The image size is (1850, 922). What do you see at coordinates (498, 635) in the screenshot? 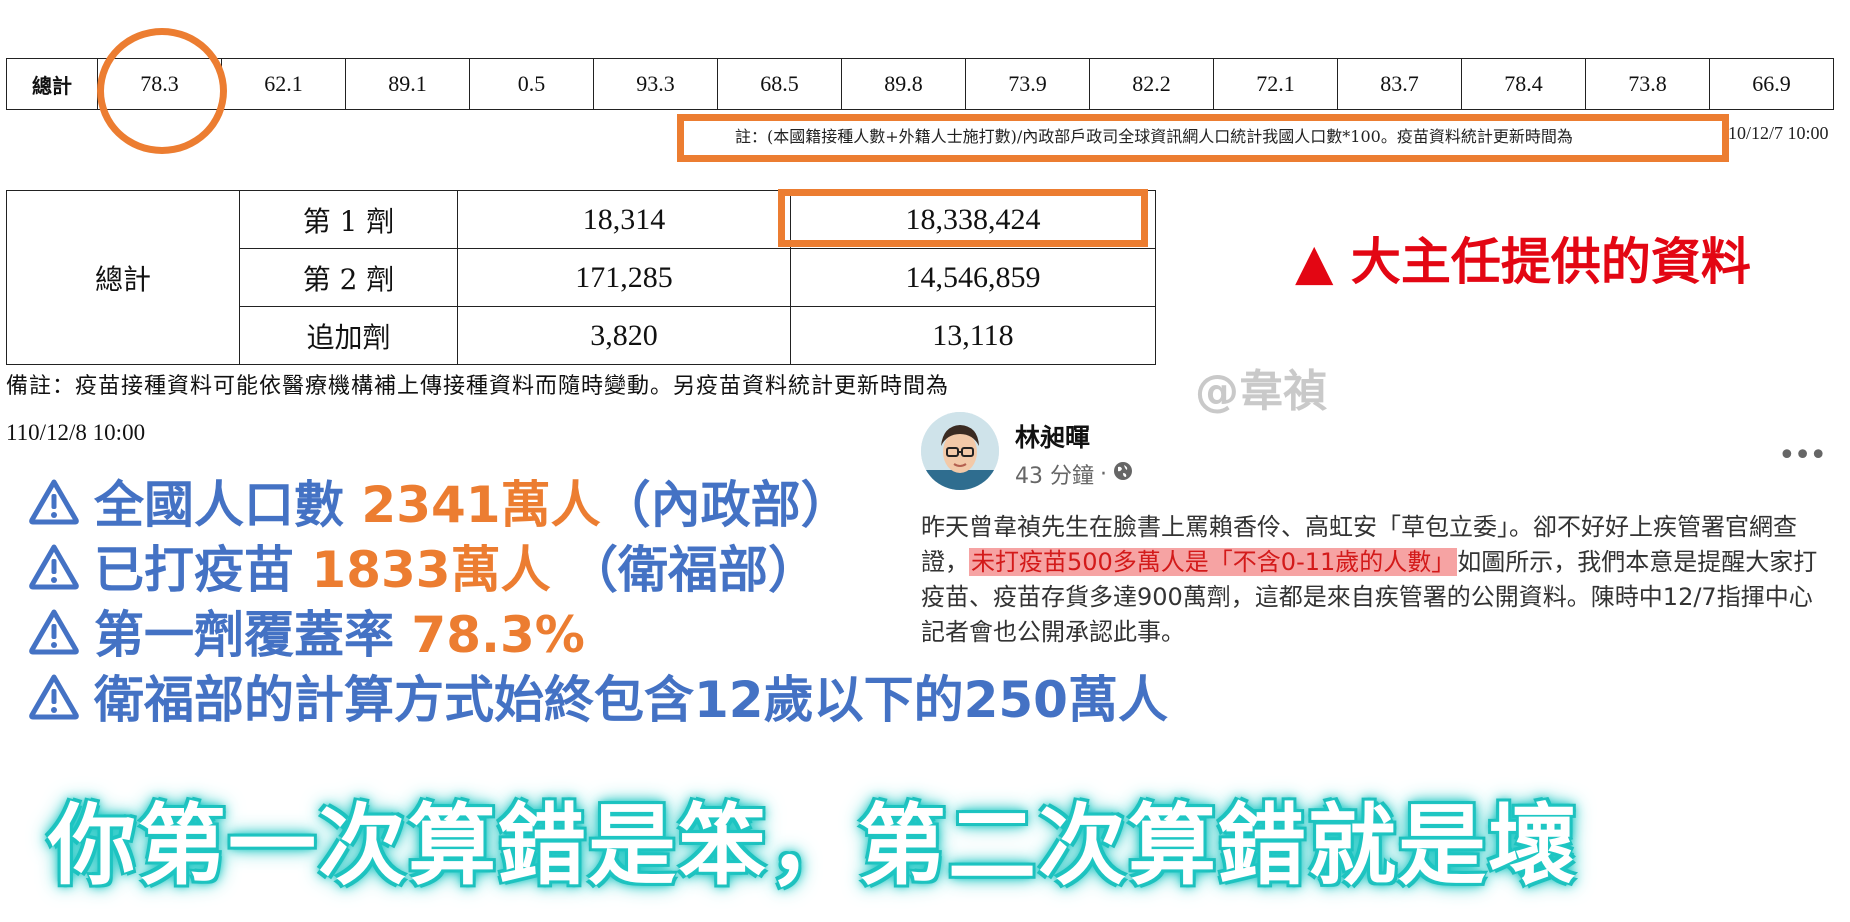
I see `warning-highlight: 78.3%` at bounding box center [498, 635].